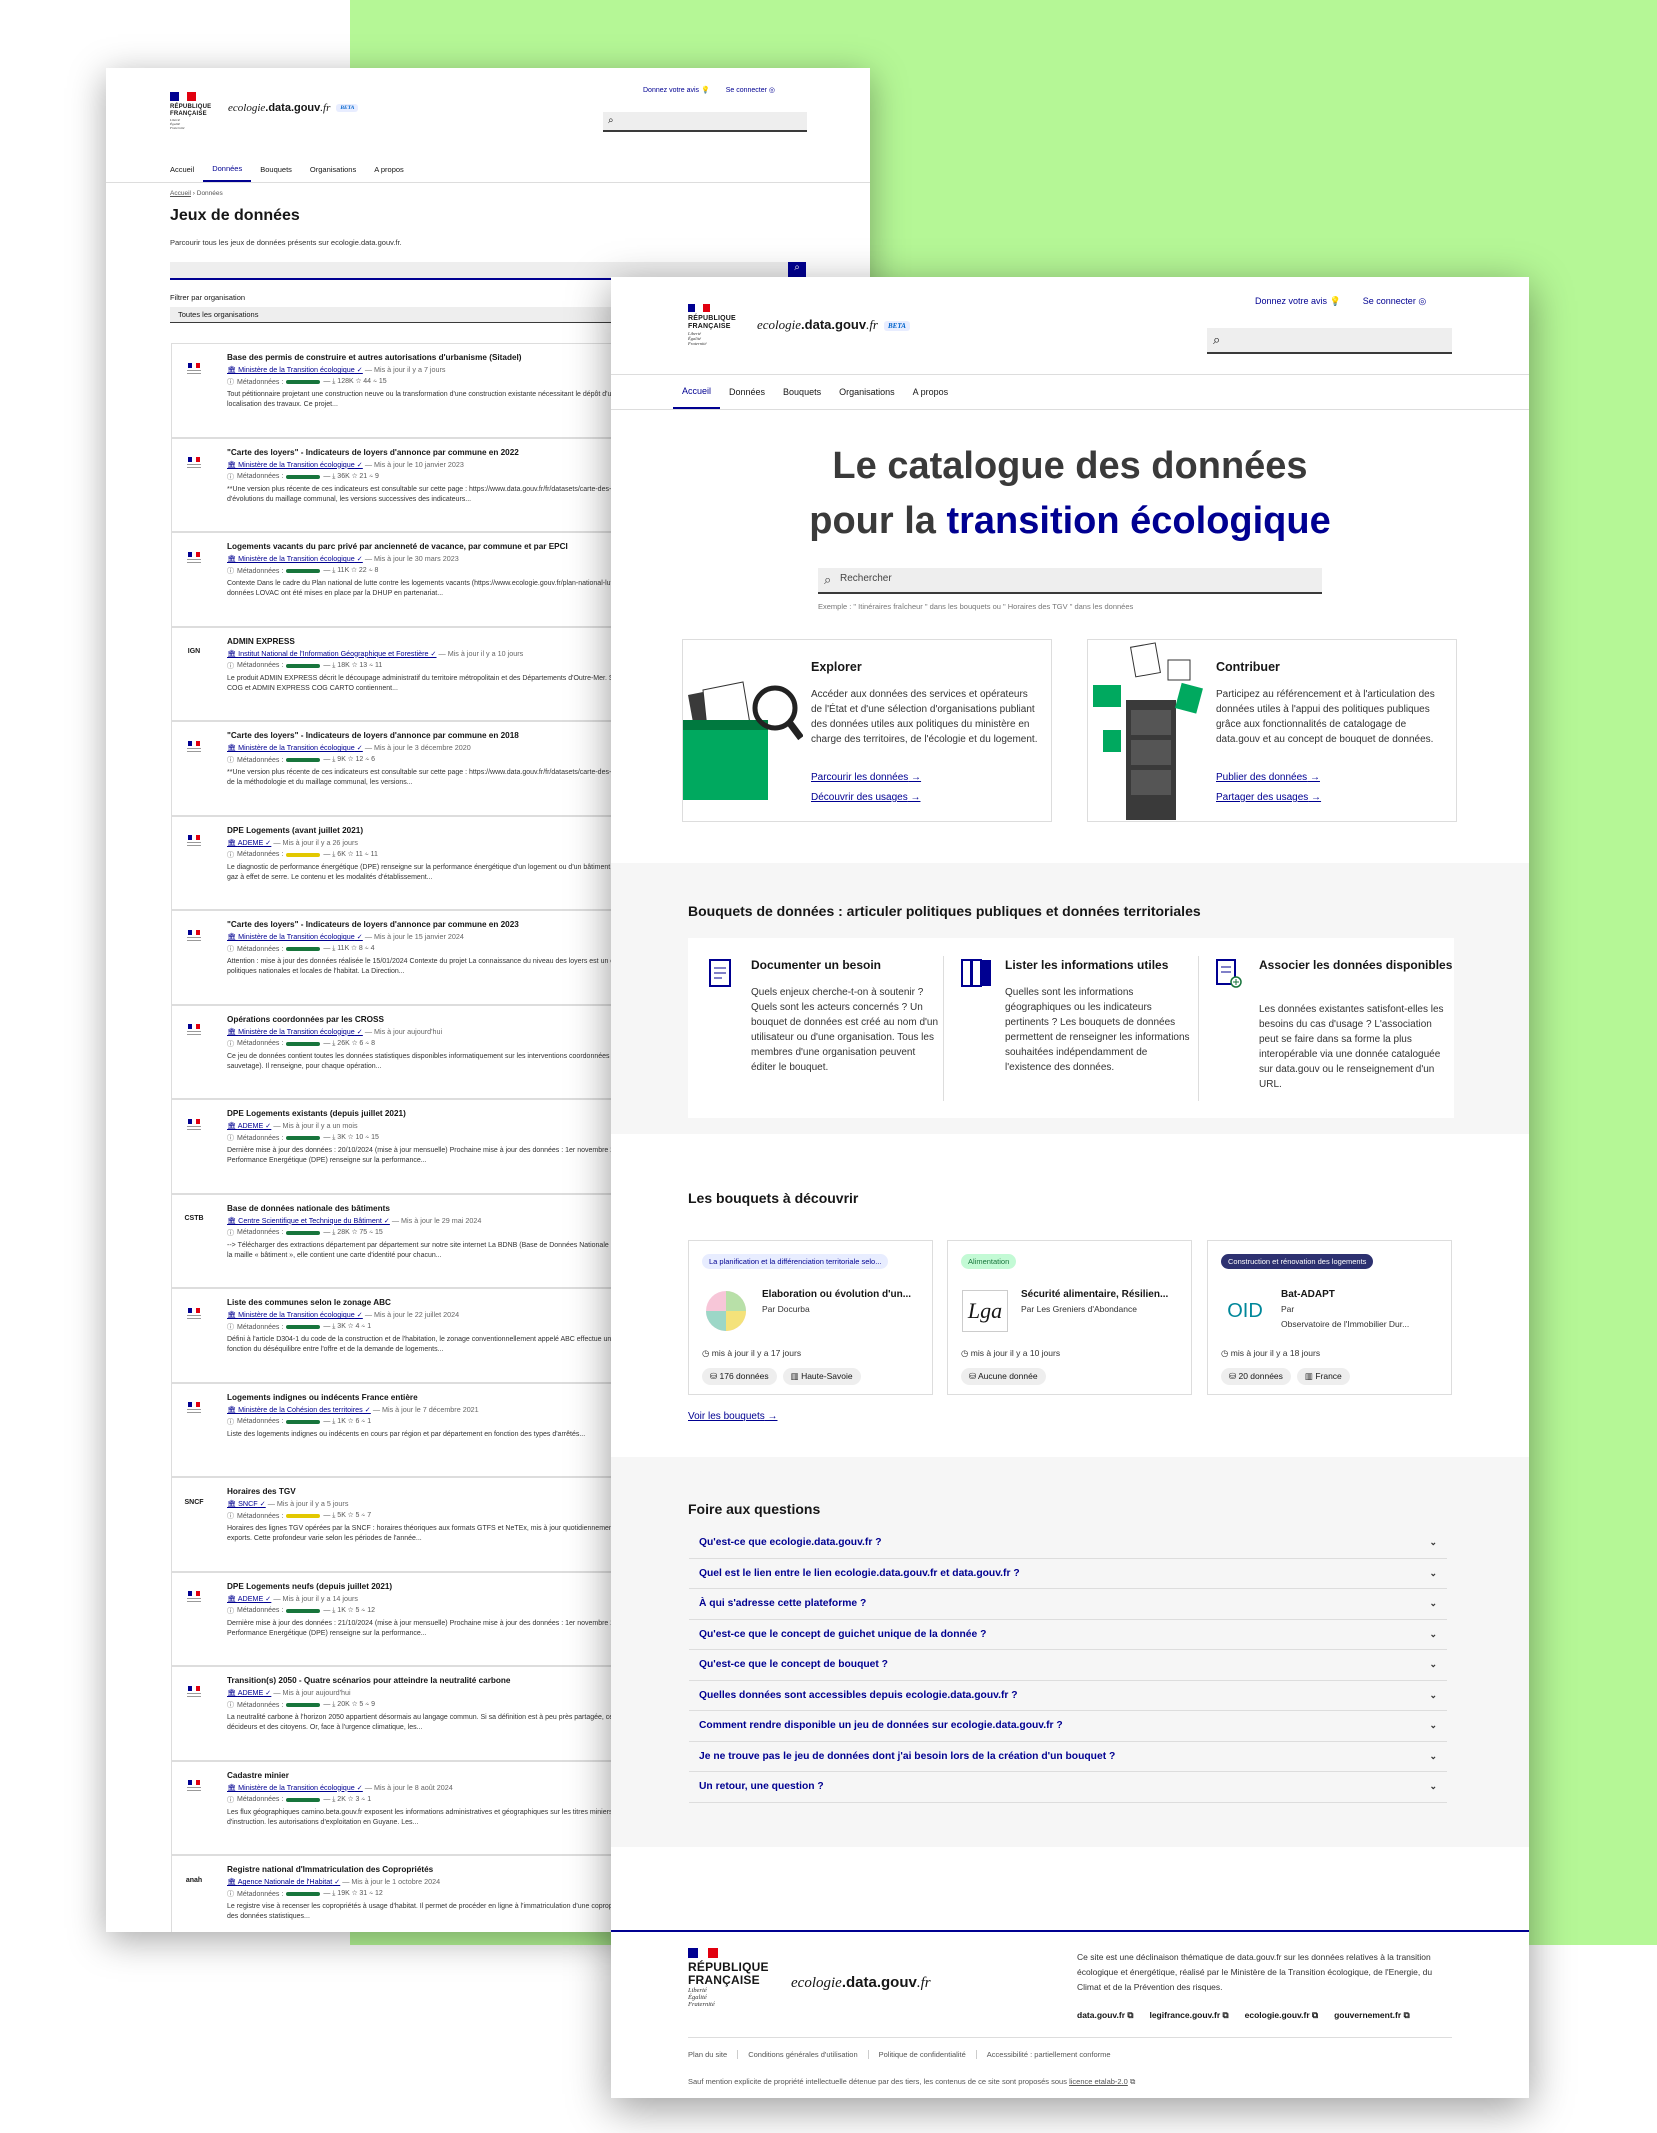  Describe the element at coordinates (309, 1302) in the screenshot. I see `dataset-title: Liste des communes selon le zonage ABC` at that location.